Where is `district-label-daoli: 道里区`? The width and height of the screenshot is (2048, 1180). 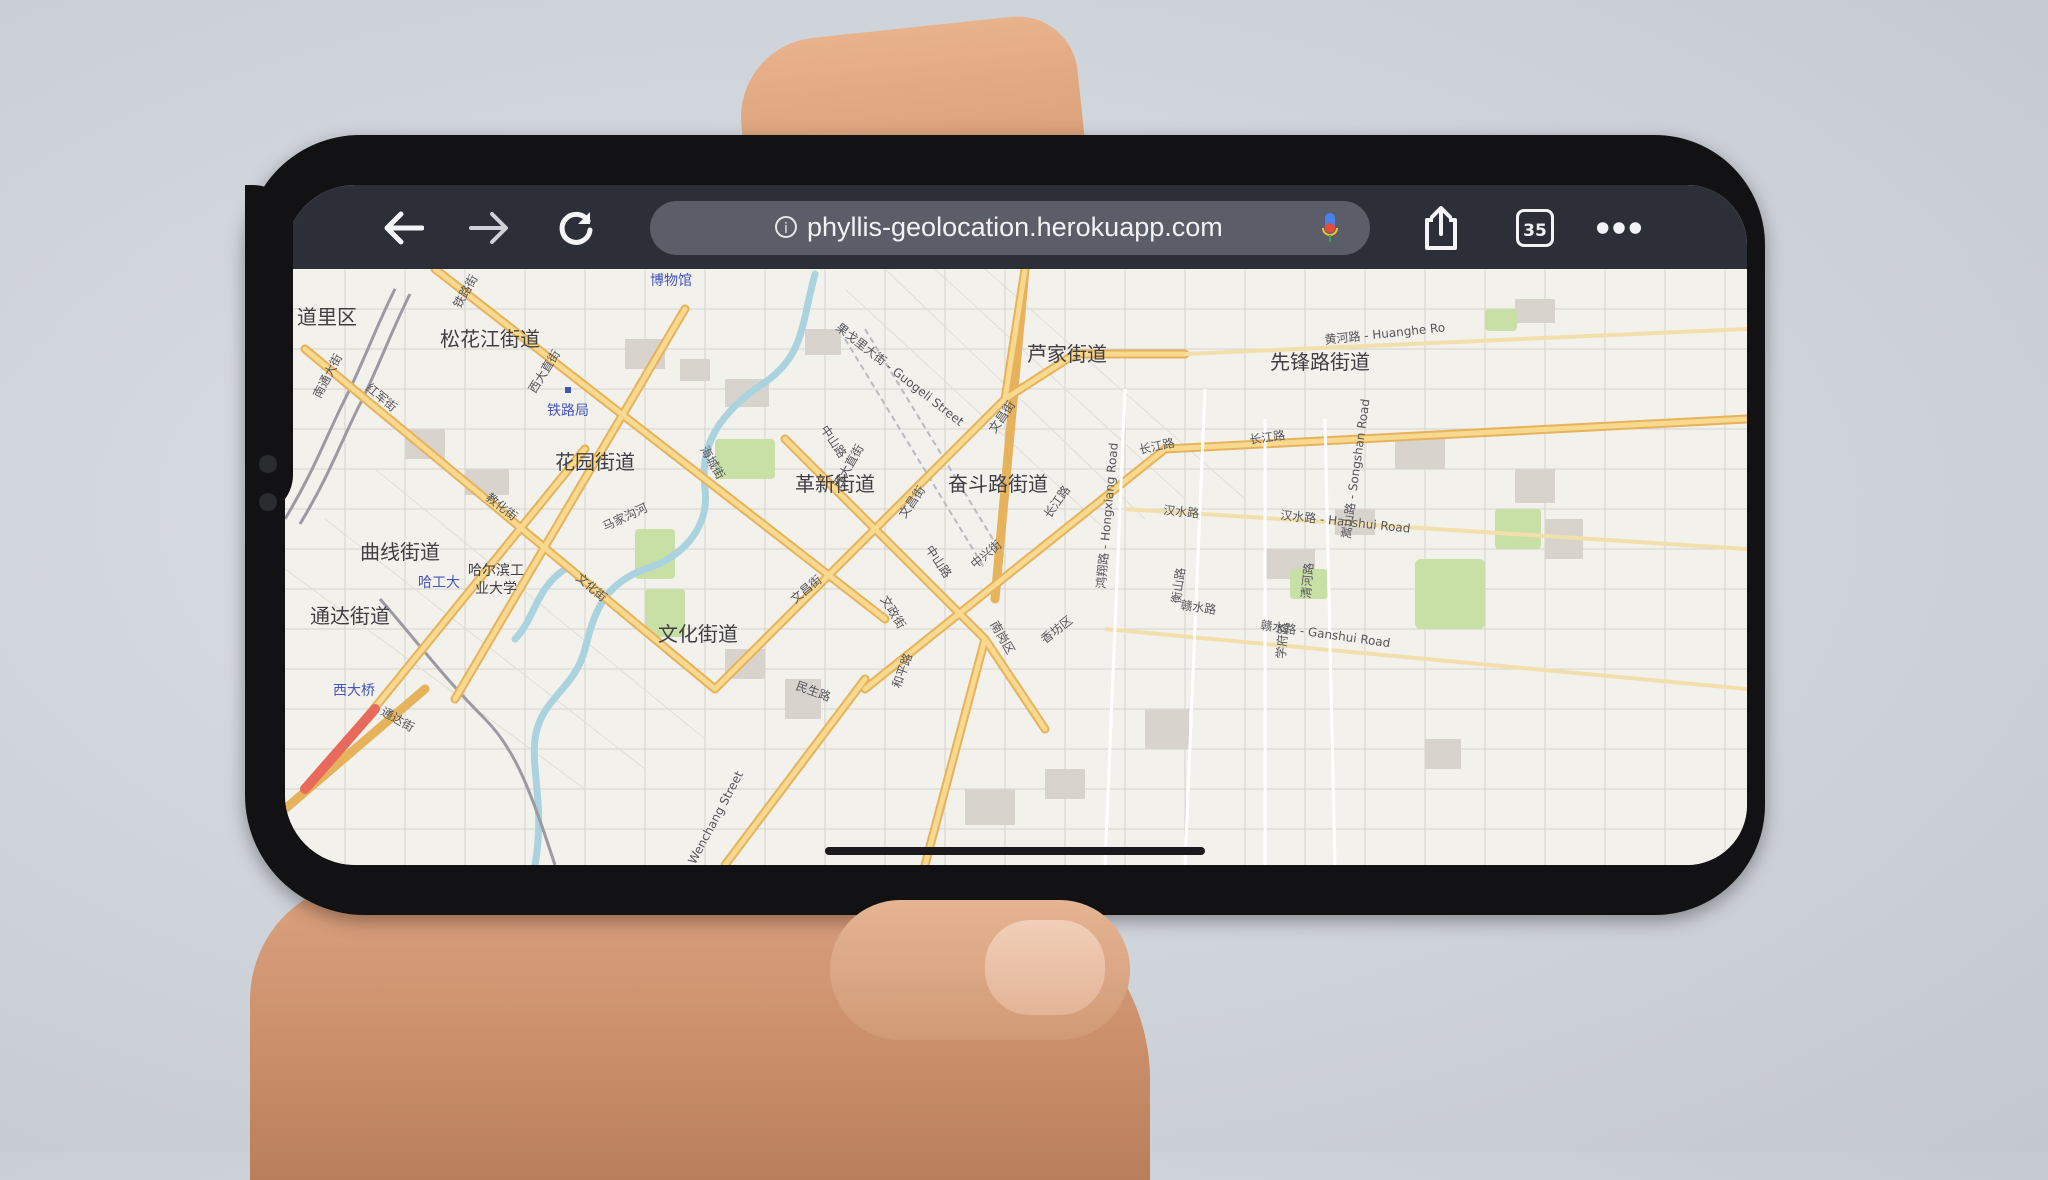
district-label-daoli: 道里区 is located at coordinates (327, 317).